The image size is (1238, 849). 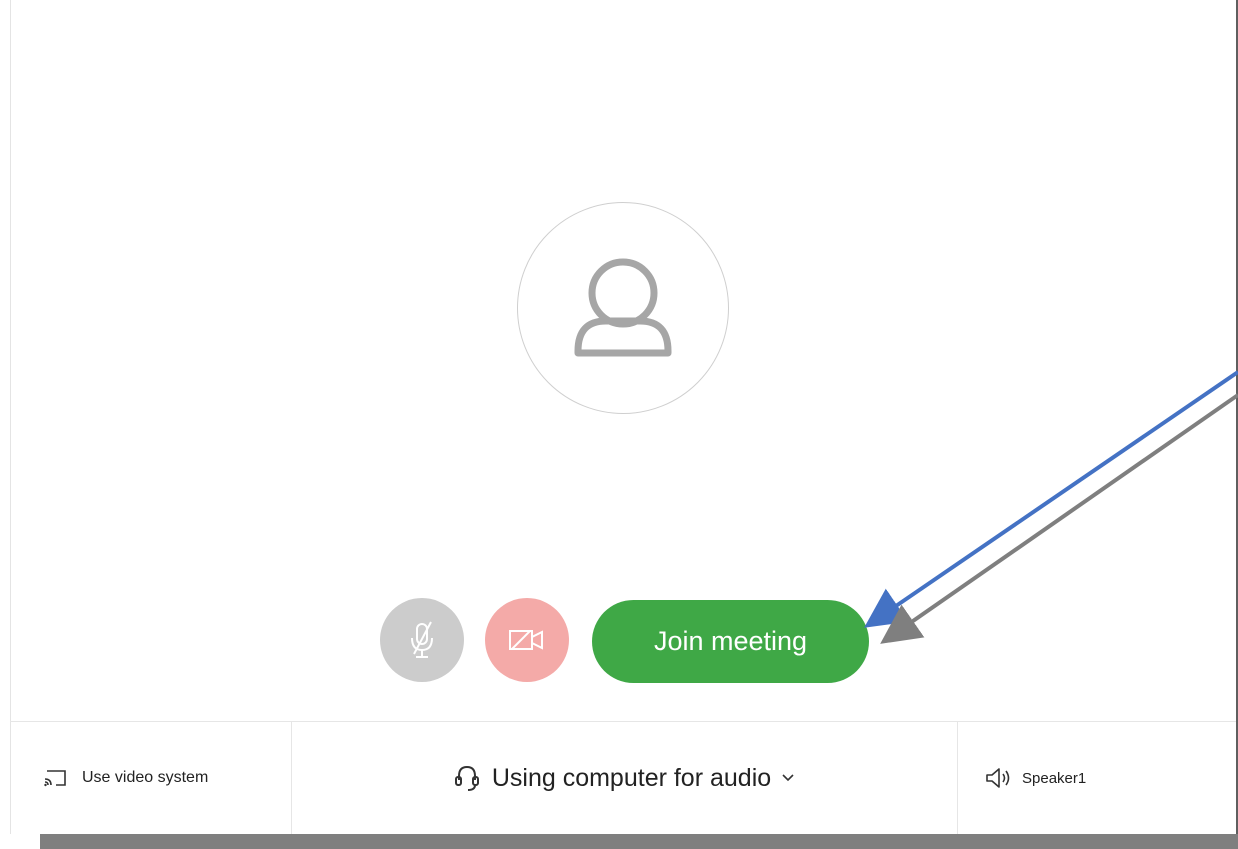 What do you see at coordinates (998, 778) in the screenshot?
I see `speaker-icon` at bounding box center [998, 778].